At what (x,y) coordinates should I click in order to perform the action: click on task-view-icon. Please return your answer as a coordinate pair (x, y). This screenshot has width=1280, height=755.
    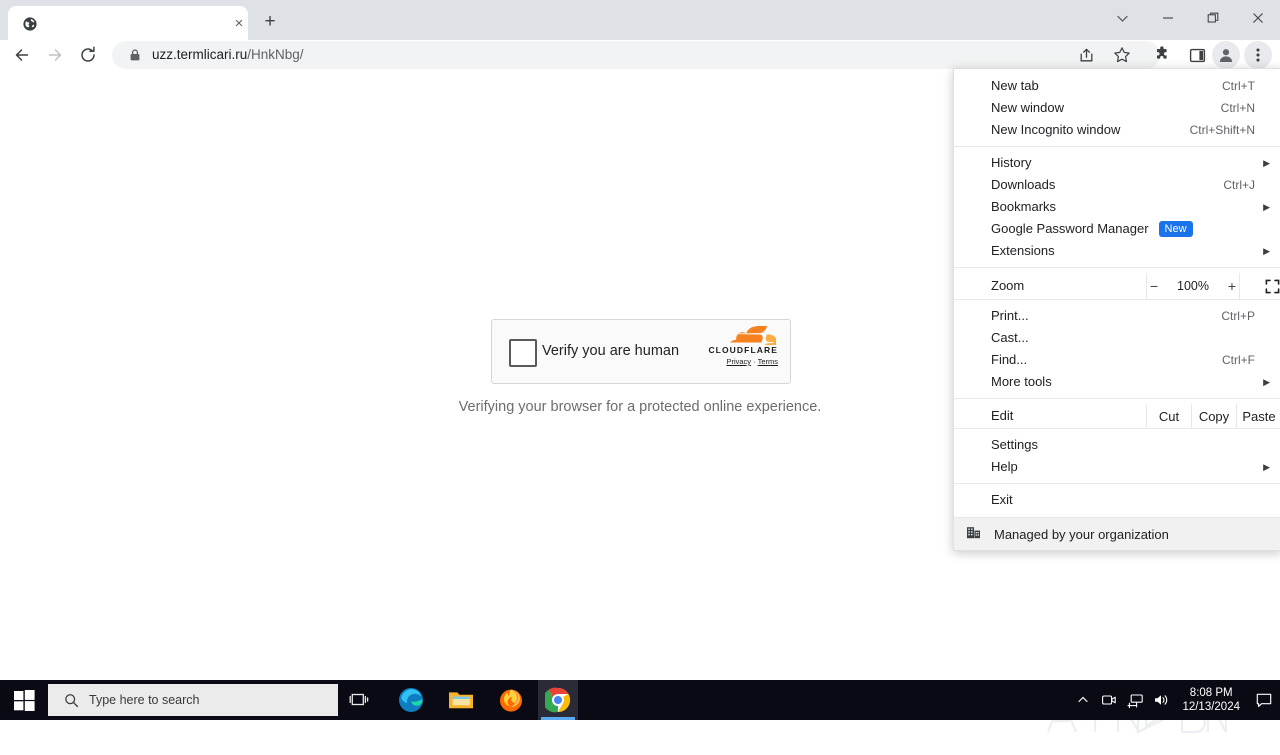
    Looking at the image, I should click on (359, 700).